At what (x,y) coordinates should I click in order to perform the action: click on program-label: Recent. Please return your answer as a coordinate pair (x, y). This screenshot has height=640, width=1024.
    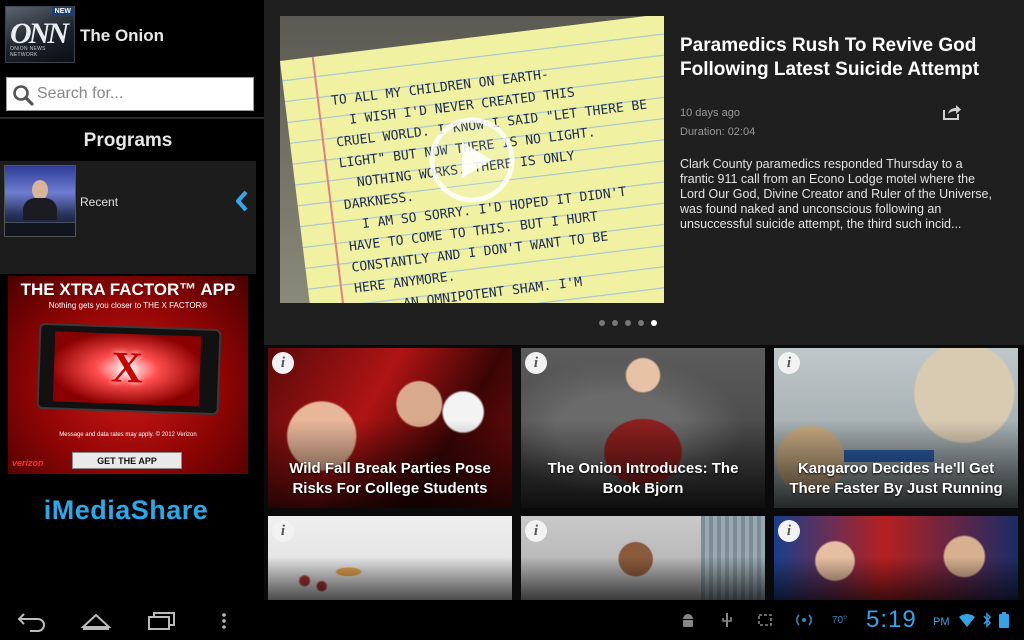
    Looking at the image, I should click on (99, 202).